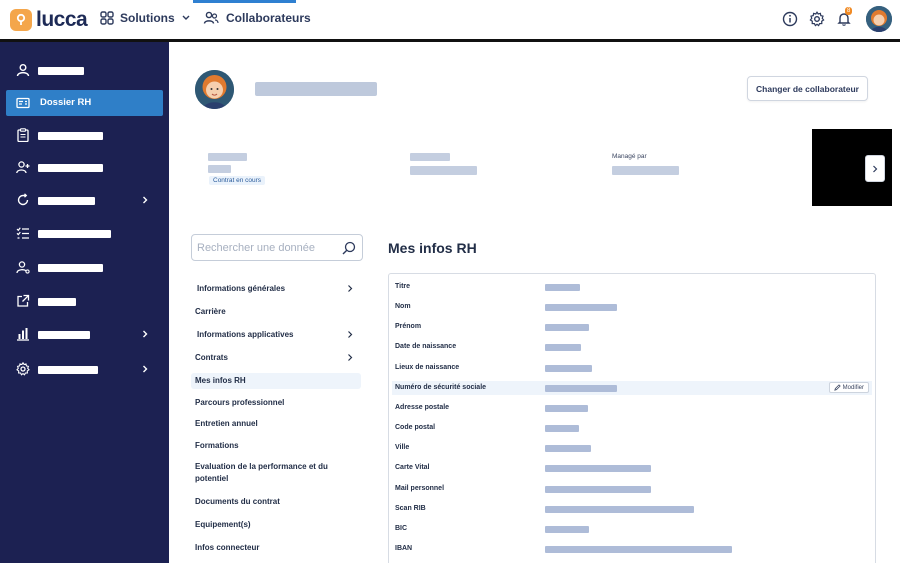 The height and width of the screenshot is (563, 900). Describe the element at coordinates (316, 89) in the screenshot. I see `employee-name-redacted` at that location.